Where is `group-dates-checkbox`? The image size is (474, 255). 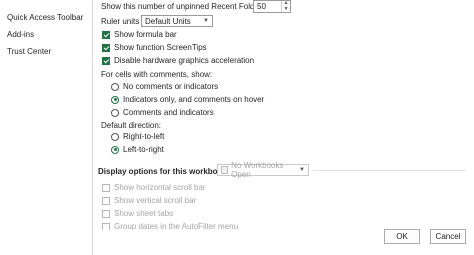 group-dates-checkbox is located at coordinates (106, 226).